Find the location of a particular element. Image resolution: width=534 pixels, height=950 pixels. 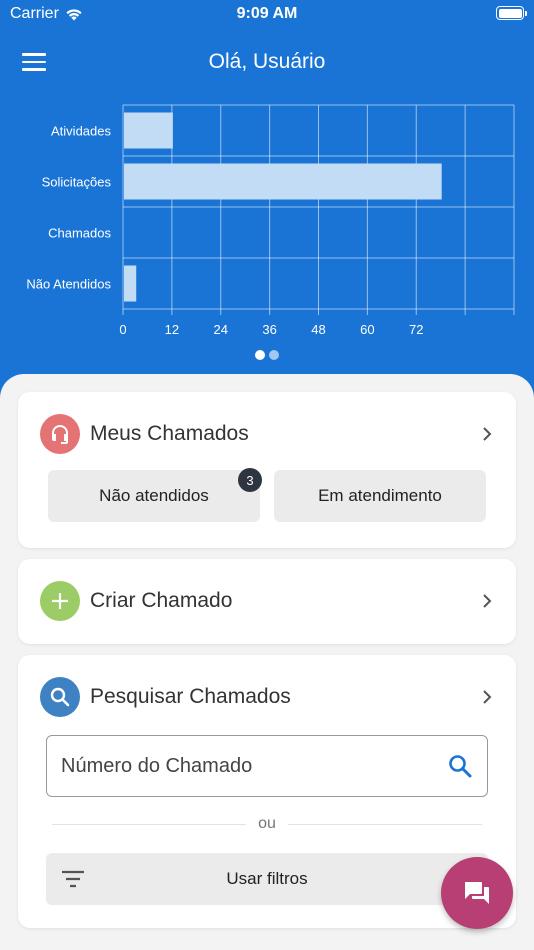

meus-chamados-title: Meus Chamados is located at coordinates (169, 433).